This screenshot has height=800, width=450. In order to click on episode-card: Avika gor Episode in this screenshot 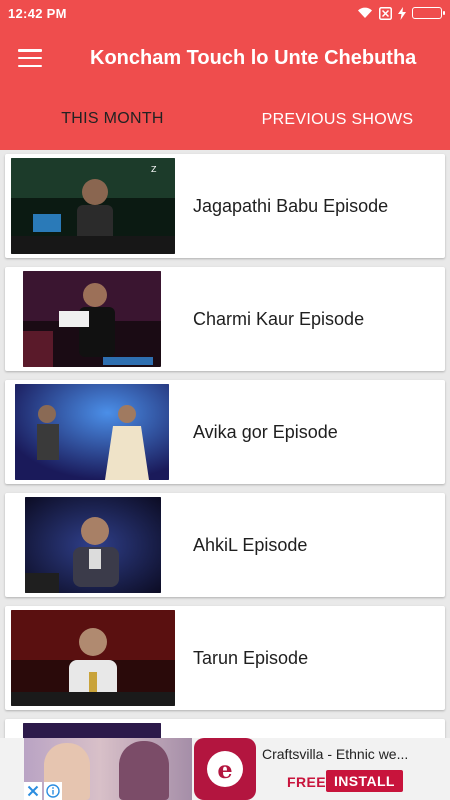, I will do `click(225, 432)`.